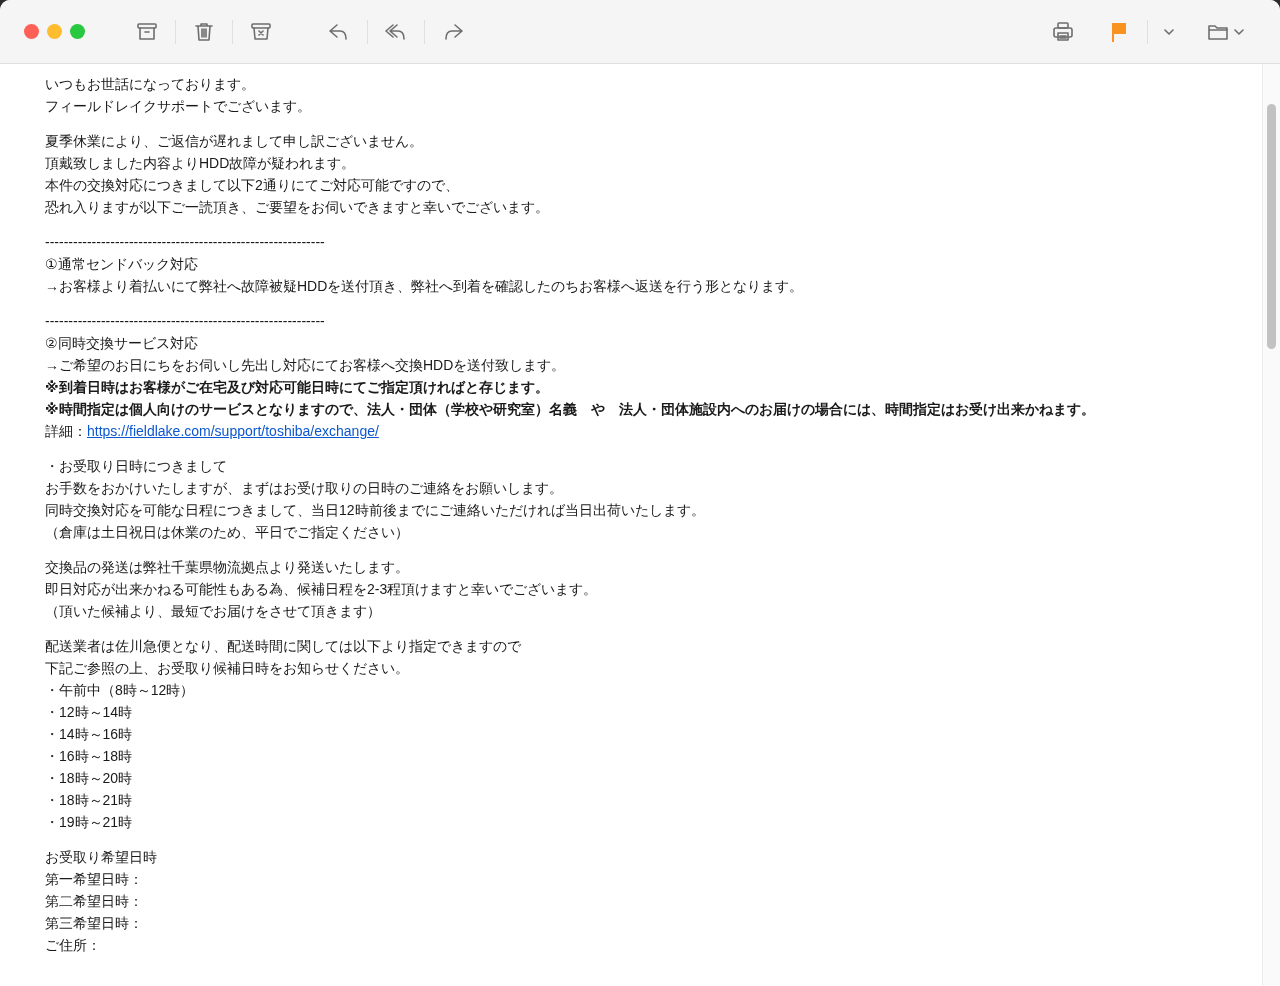  What do you see at coordinates (77, 31) in the screenshot?
I see `zoom-button` at bounding box center [77, 31].